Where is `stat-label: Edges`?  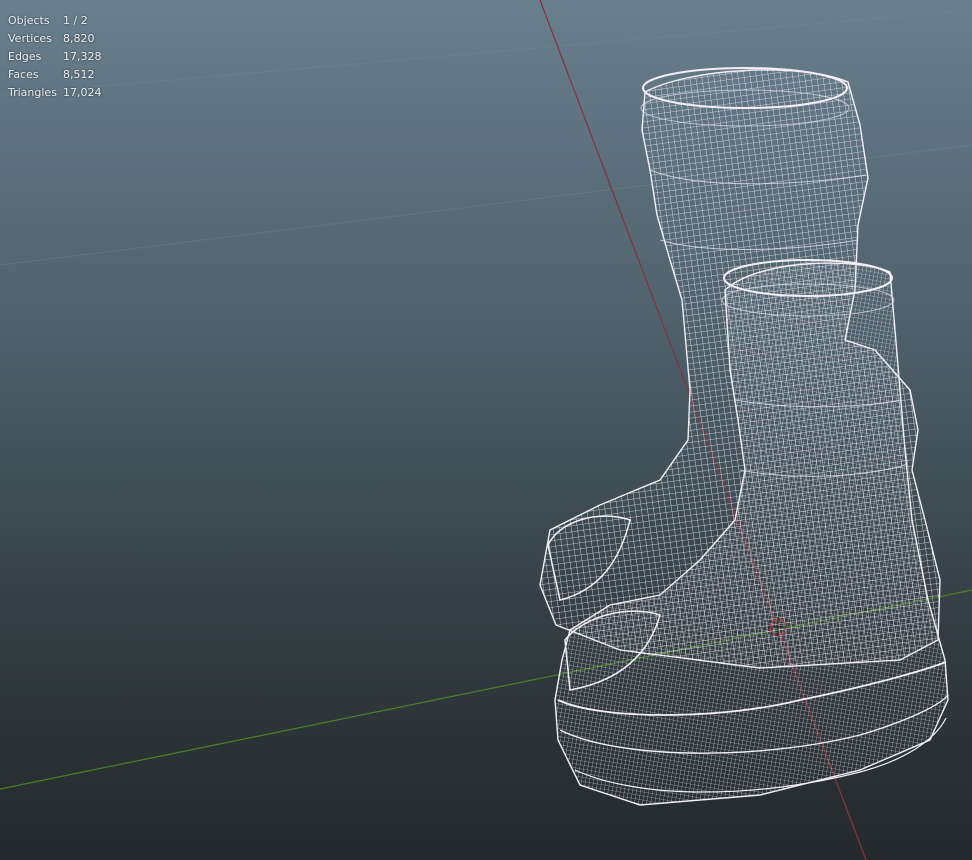
stat-label: Edges is located at coordinates (25, 56).